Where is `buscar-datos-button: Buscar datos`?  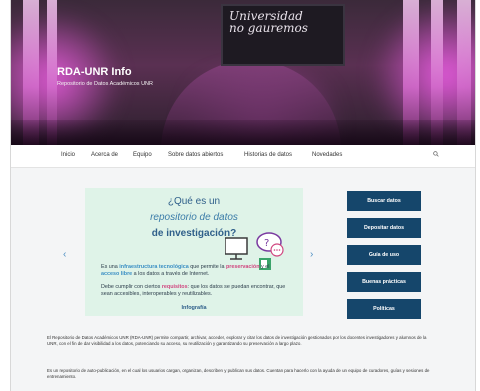 buscar-datos-button: Buscar datos is located at coordinates (384, 201).